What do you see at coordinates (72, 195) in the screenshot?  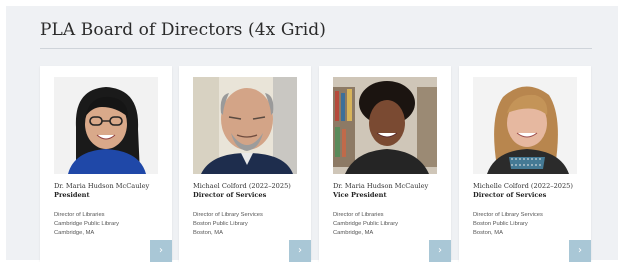 I see `director-title: President` at bounding box center [72, 195].